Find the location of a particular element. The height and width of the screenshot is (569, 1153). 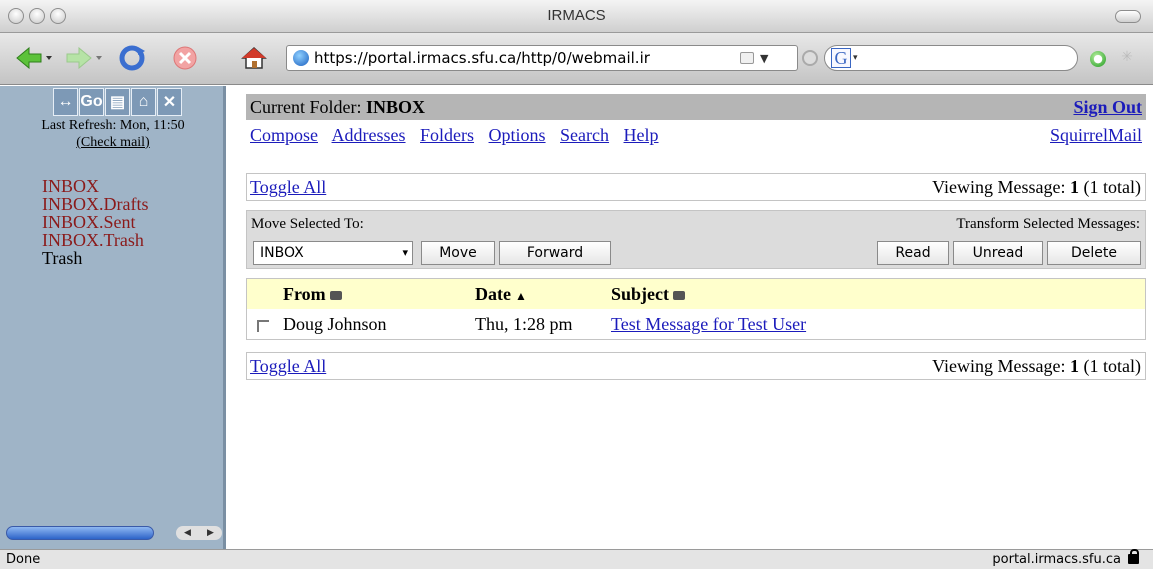

home-icon is located at coordinates (254, 57).